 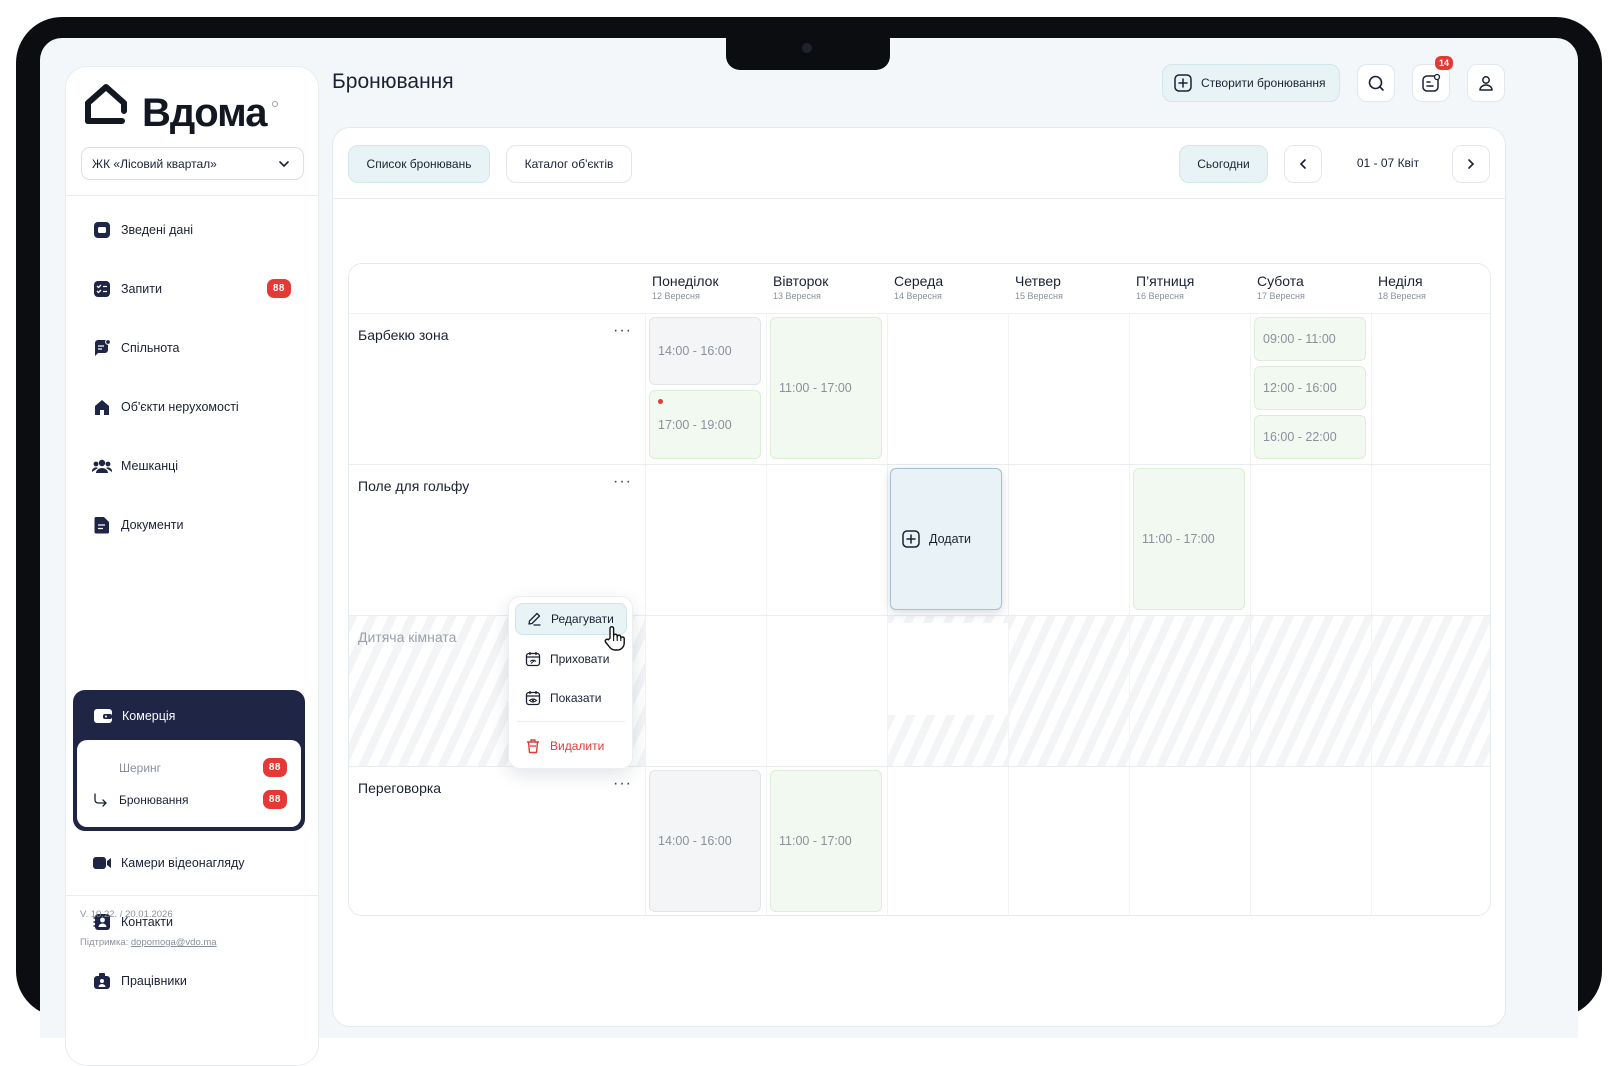 I want to click on day-header: Вівторок 13 Вересня, so click(x=828, y=287).